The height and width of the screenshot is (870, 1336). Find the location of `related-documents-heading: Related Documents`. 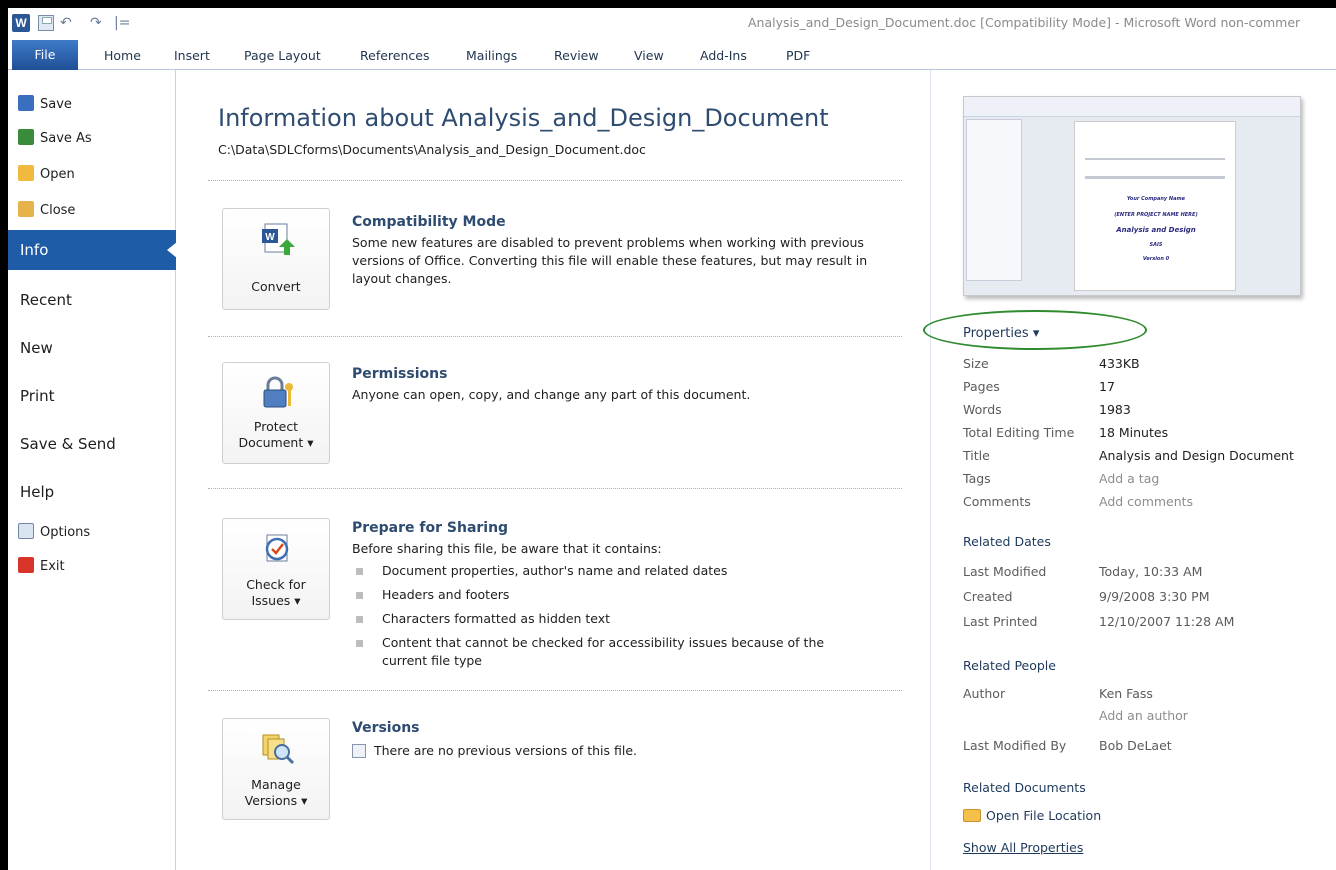

related-documents-heading: Related Documents is located at coordinates (1024, 787).